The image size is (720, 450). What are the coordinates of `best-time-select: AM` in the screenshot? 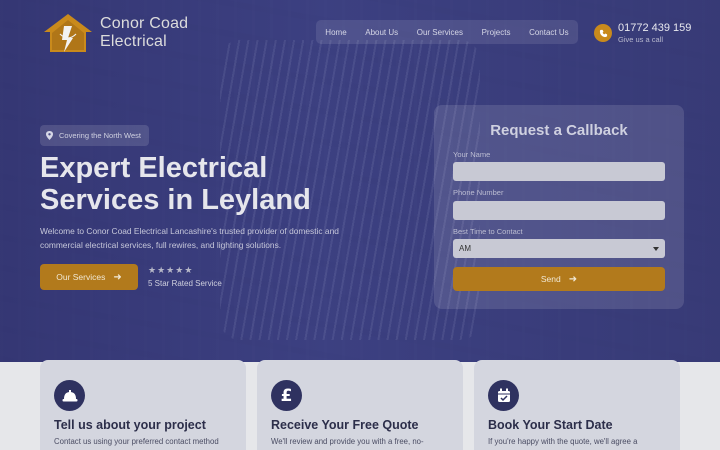 It's located at (559, 248).